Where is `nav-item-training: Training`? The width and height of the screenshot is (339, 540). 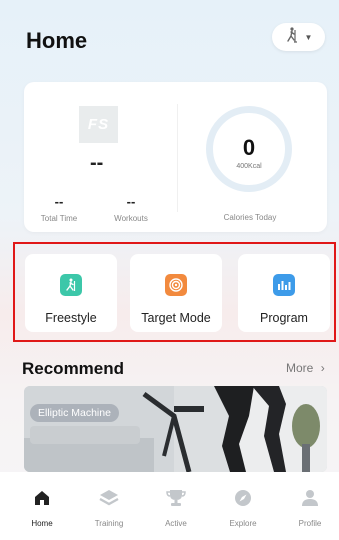 nav-item-training: Training is located at coordinates (109, 508).